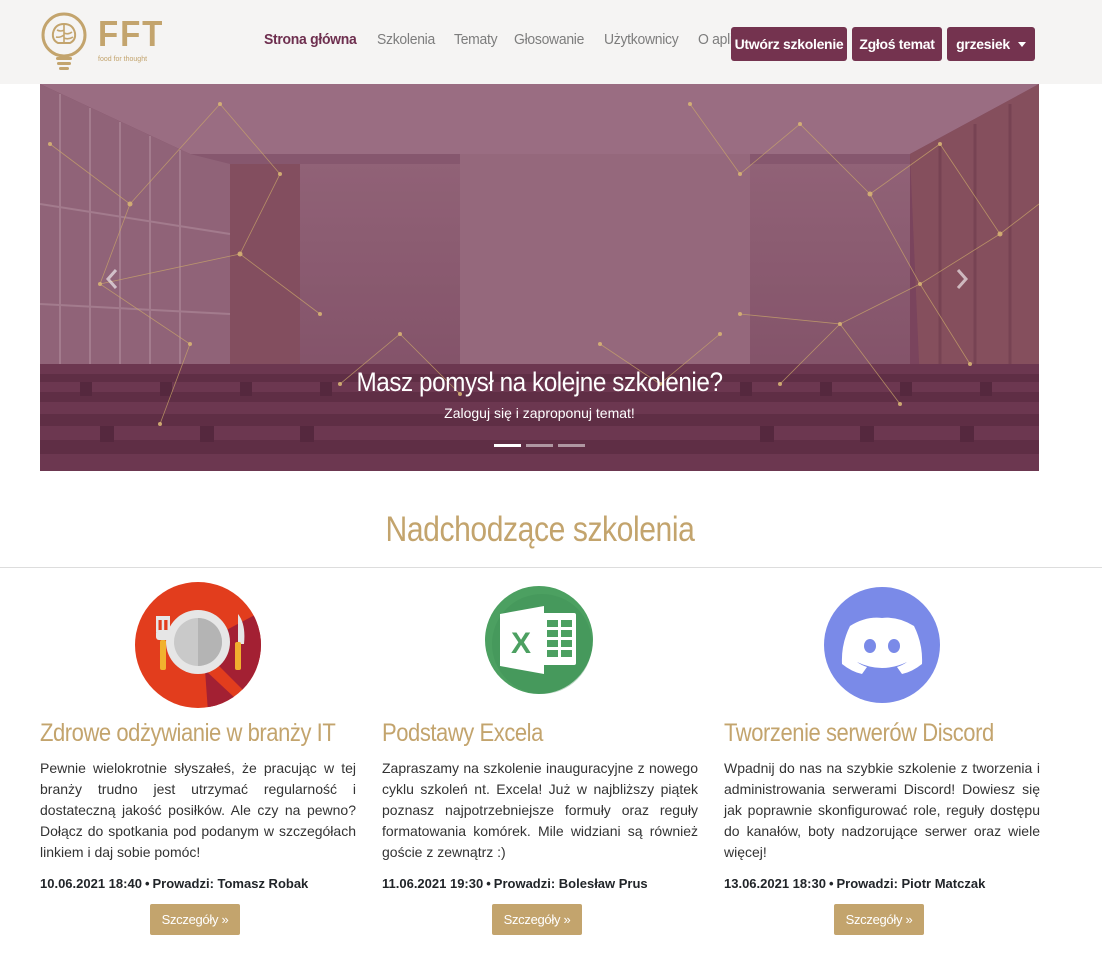  I want to click on section-title: Nadchodzące szkolenia, so click(540, 529).